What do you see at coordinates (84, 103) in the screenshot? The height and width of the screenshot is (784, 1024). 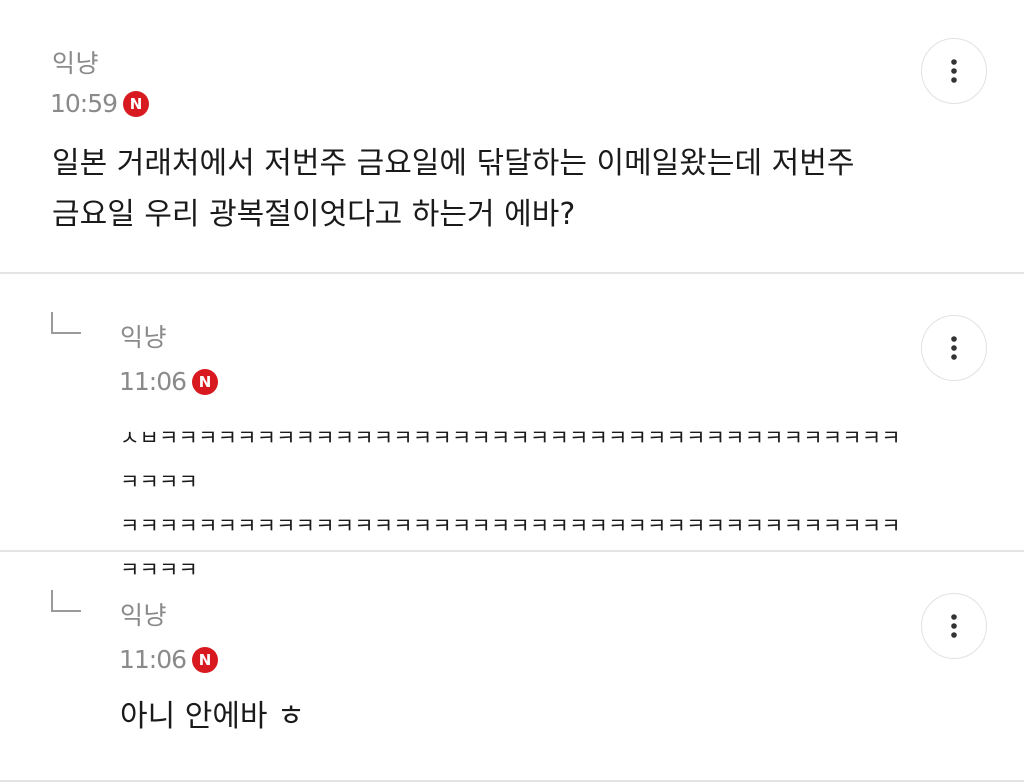 I see `comment-time: 10:59` at bounding box center [84, 103].